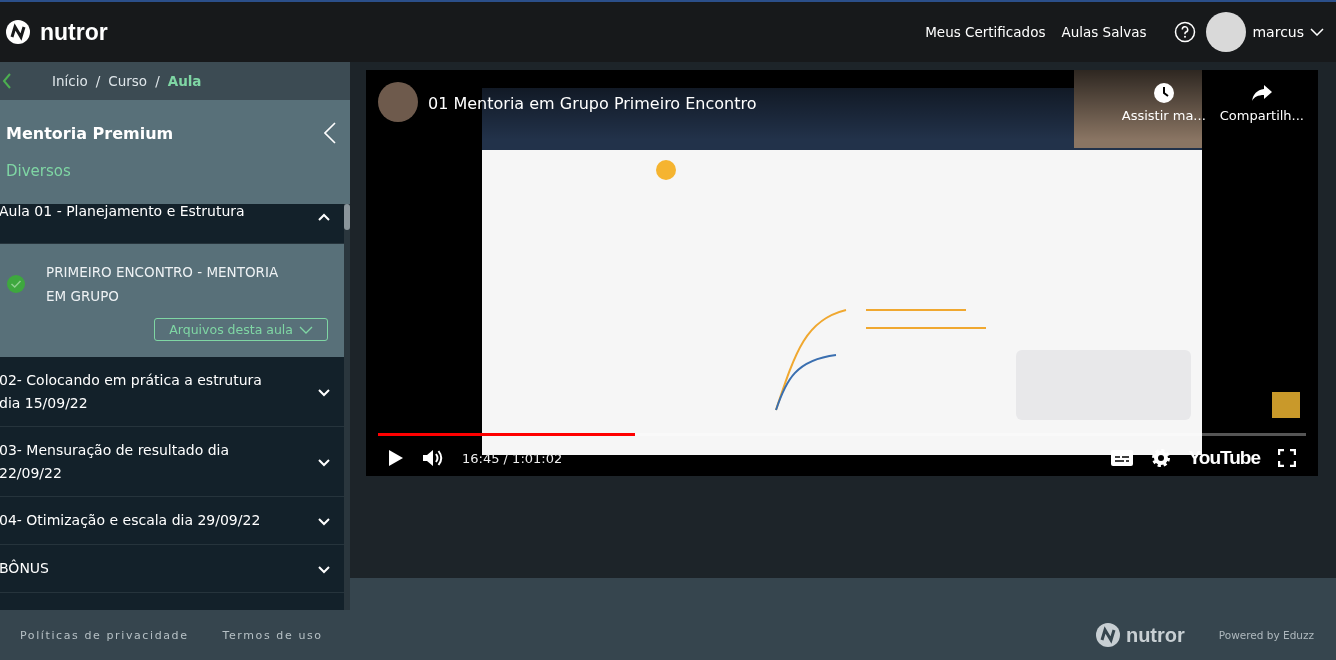 Image resolution: width=1336 pixels, height=660 pixels. I want to click on module-title: 02- Colocando em prática a estrutura dia 15/09/22, so click(131, 391).